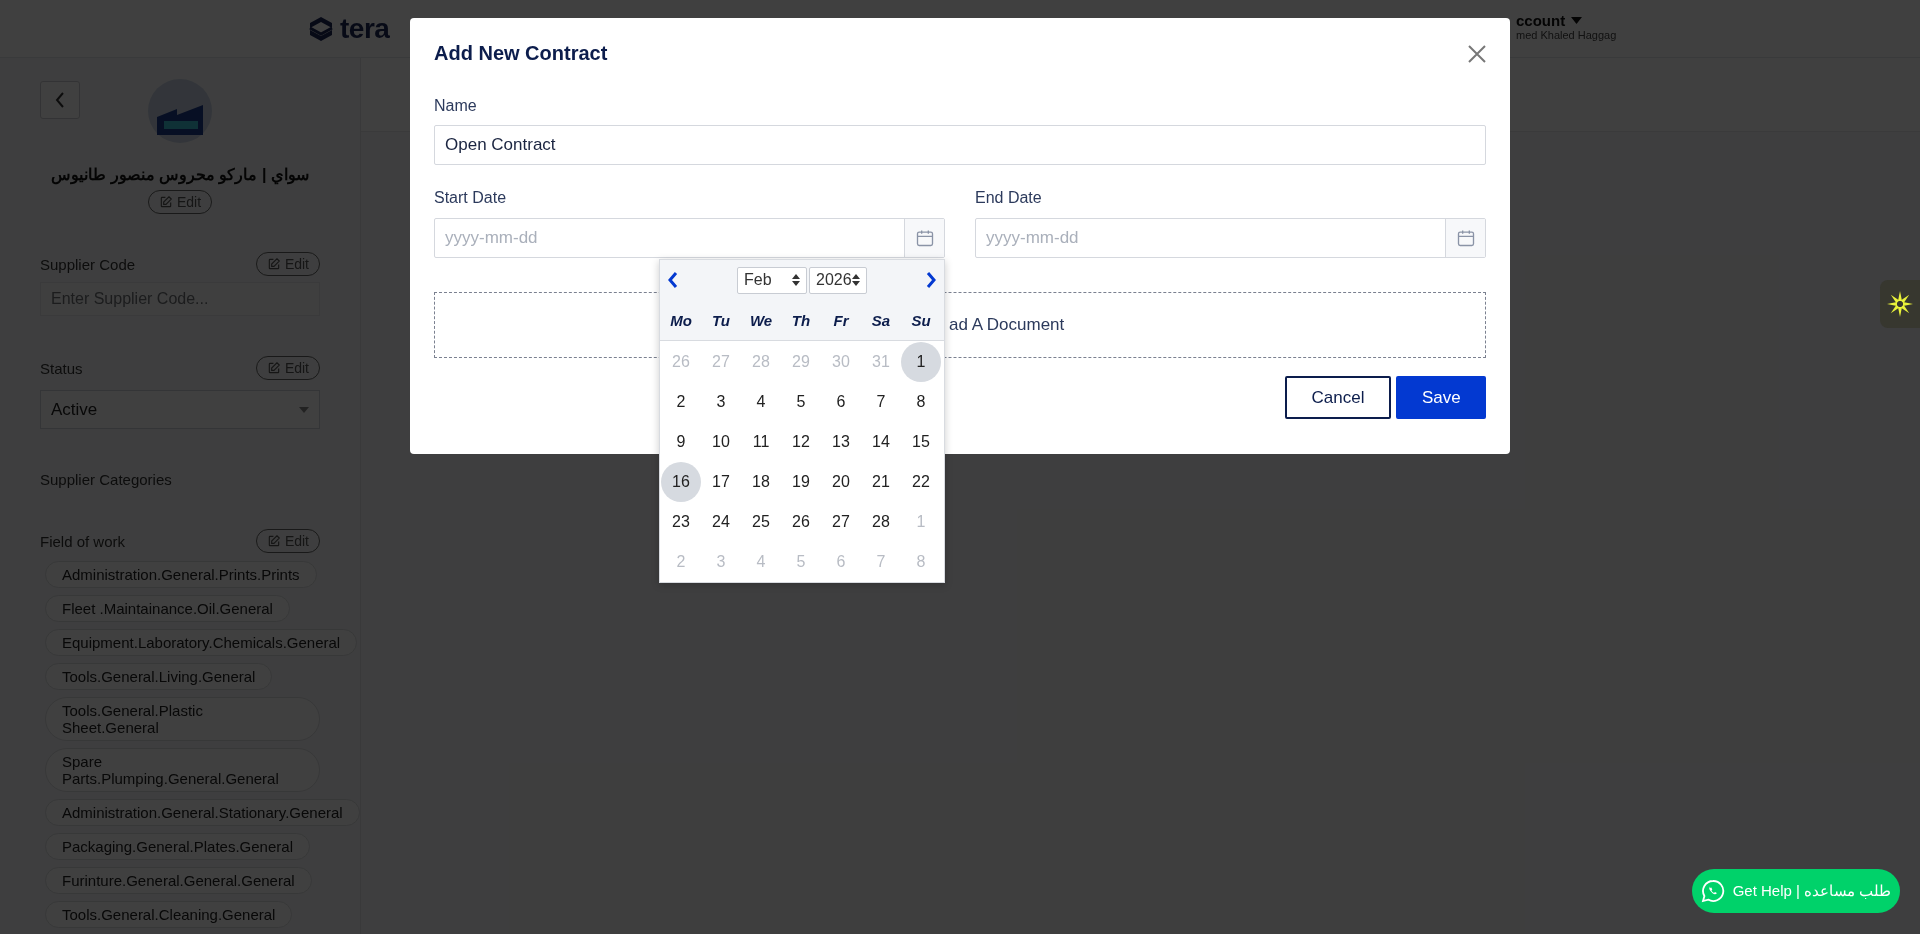 This screenshot has height=934, width=1920. I want to click on supplier-name: سواي | ماركو محروس منصور طانيوس, so click(180, 174).